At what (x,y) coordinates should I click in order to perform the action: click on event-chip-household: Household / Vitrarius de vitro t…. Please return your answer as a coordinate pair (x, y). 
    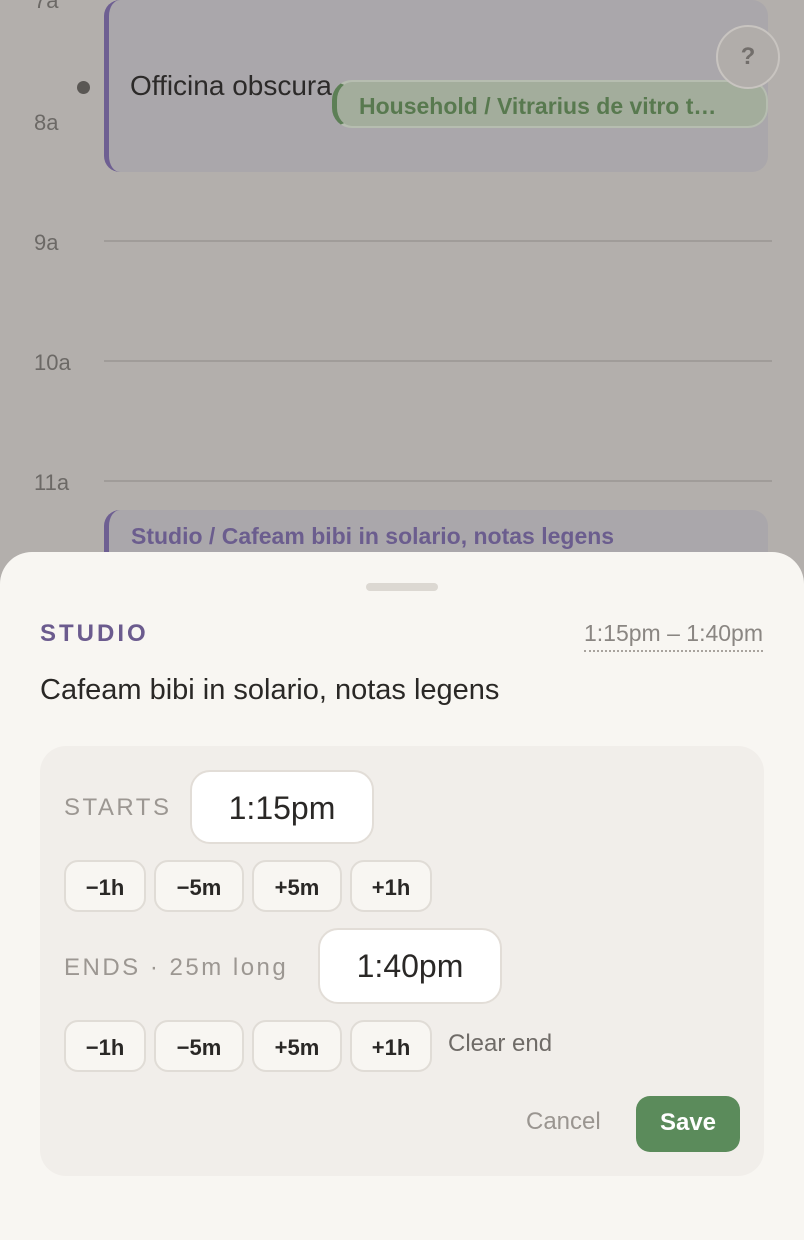
    Looking at the image, I should click on (550, 104).